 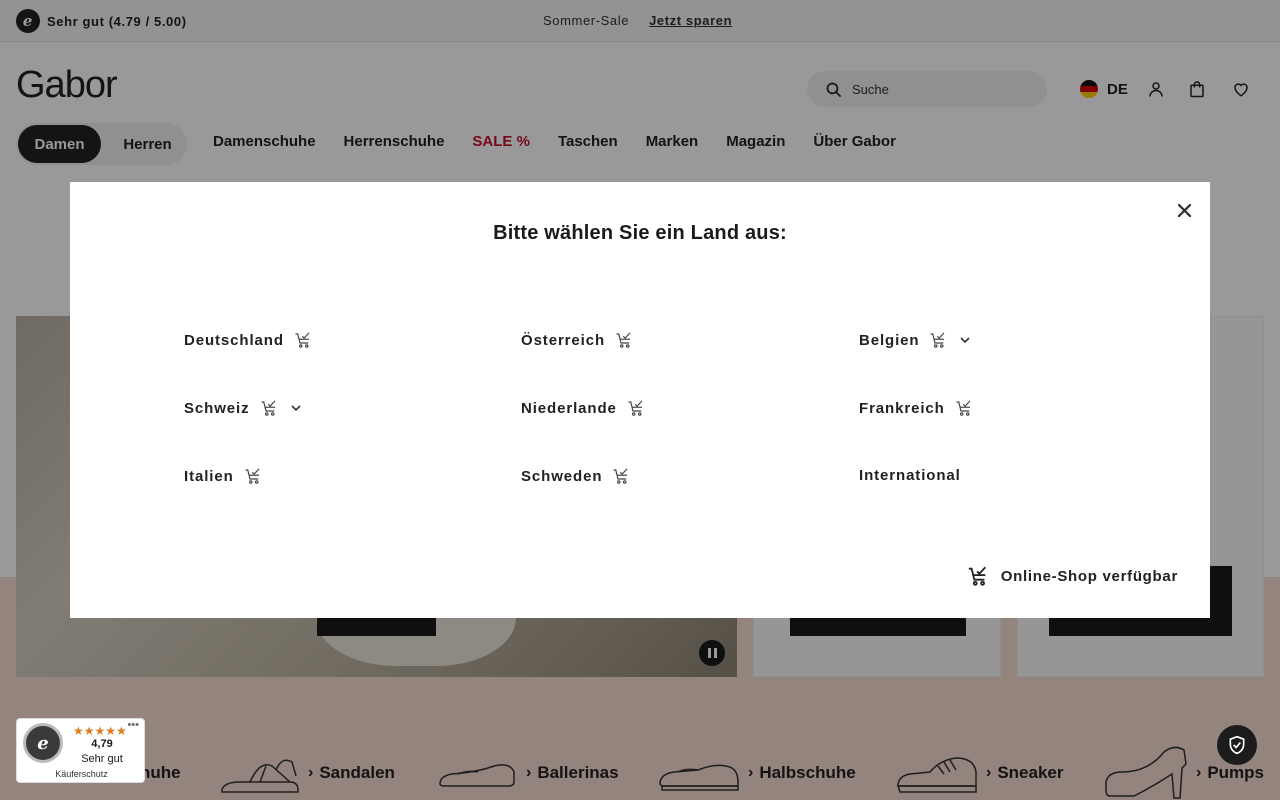 What do you see at coordinates (80, 750) in the screenshot?
I see `trusted-shops-badge: e ★★★★★ ••• 4,79 Sehr gut Käuferschutz` at bounding box center [80, 750].